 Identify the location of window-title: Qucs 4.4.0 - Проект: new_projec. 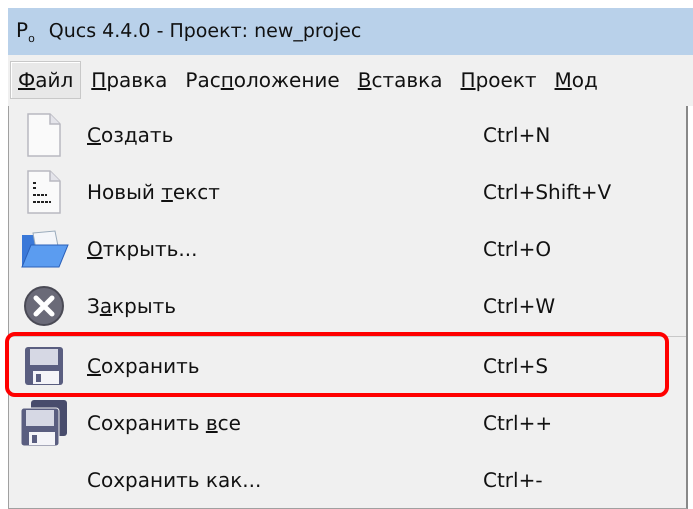
(205, 31).